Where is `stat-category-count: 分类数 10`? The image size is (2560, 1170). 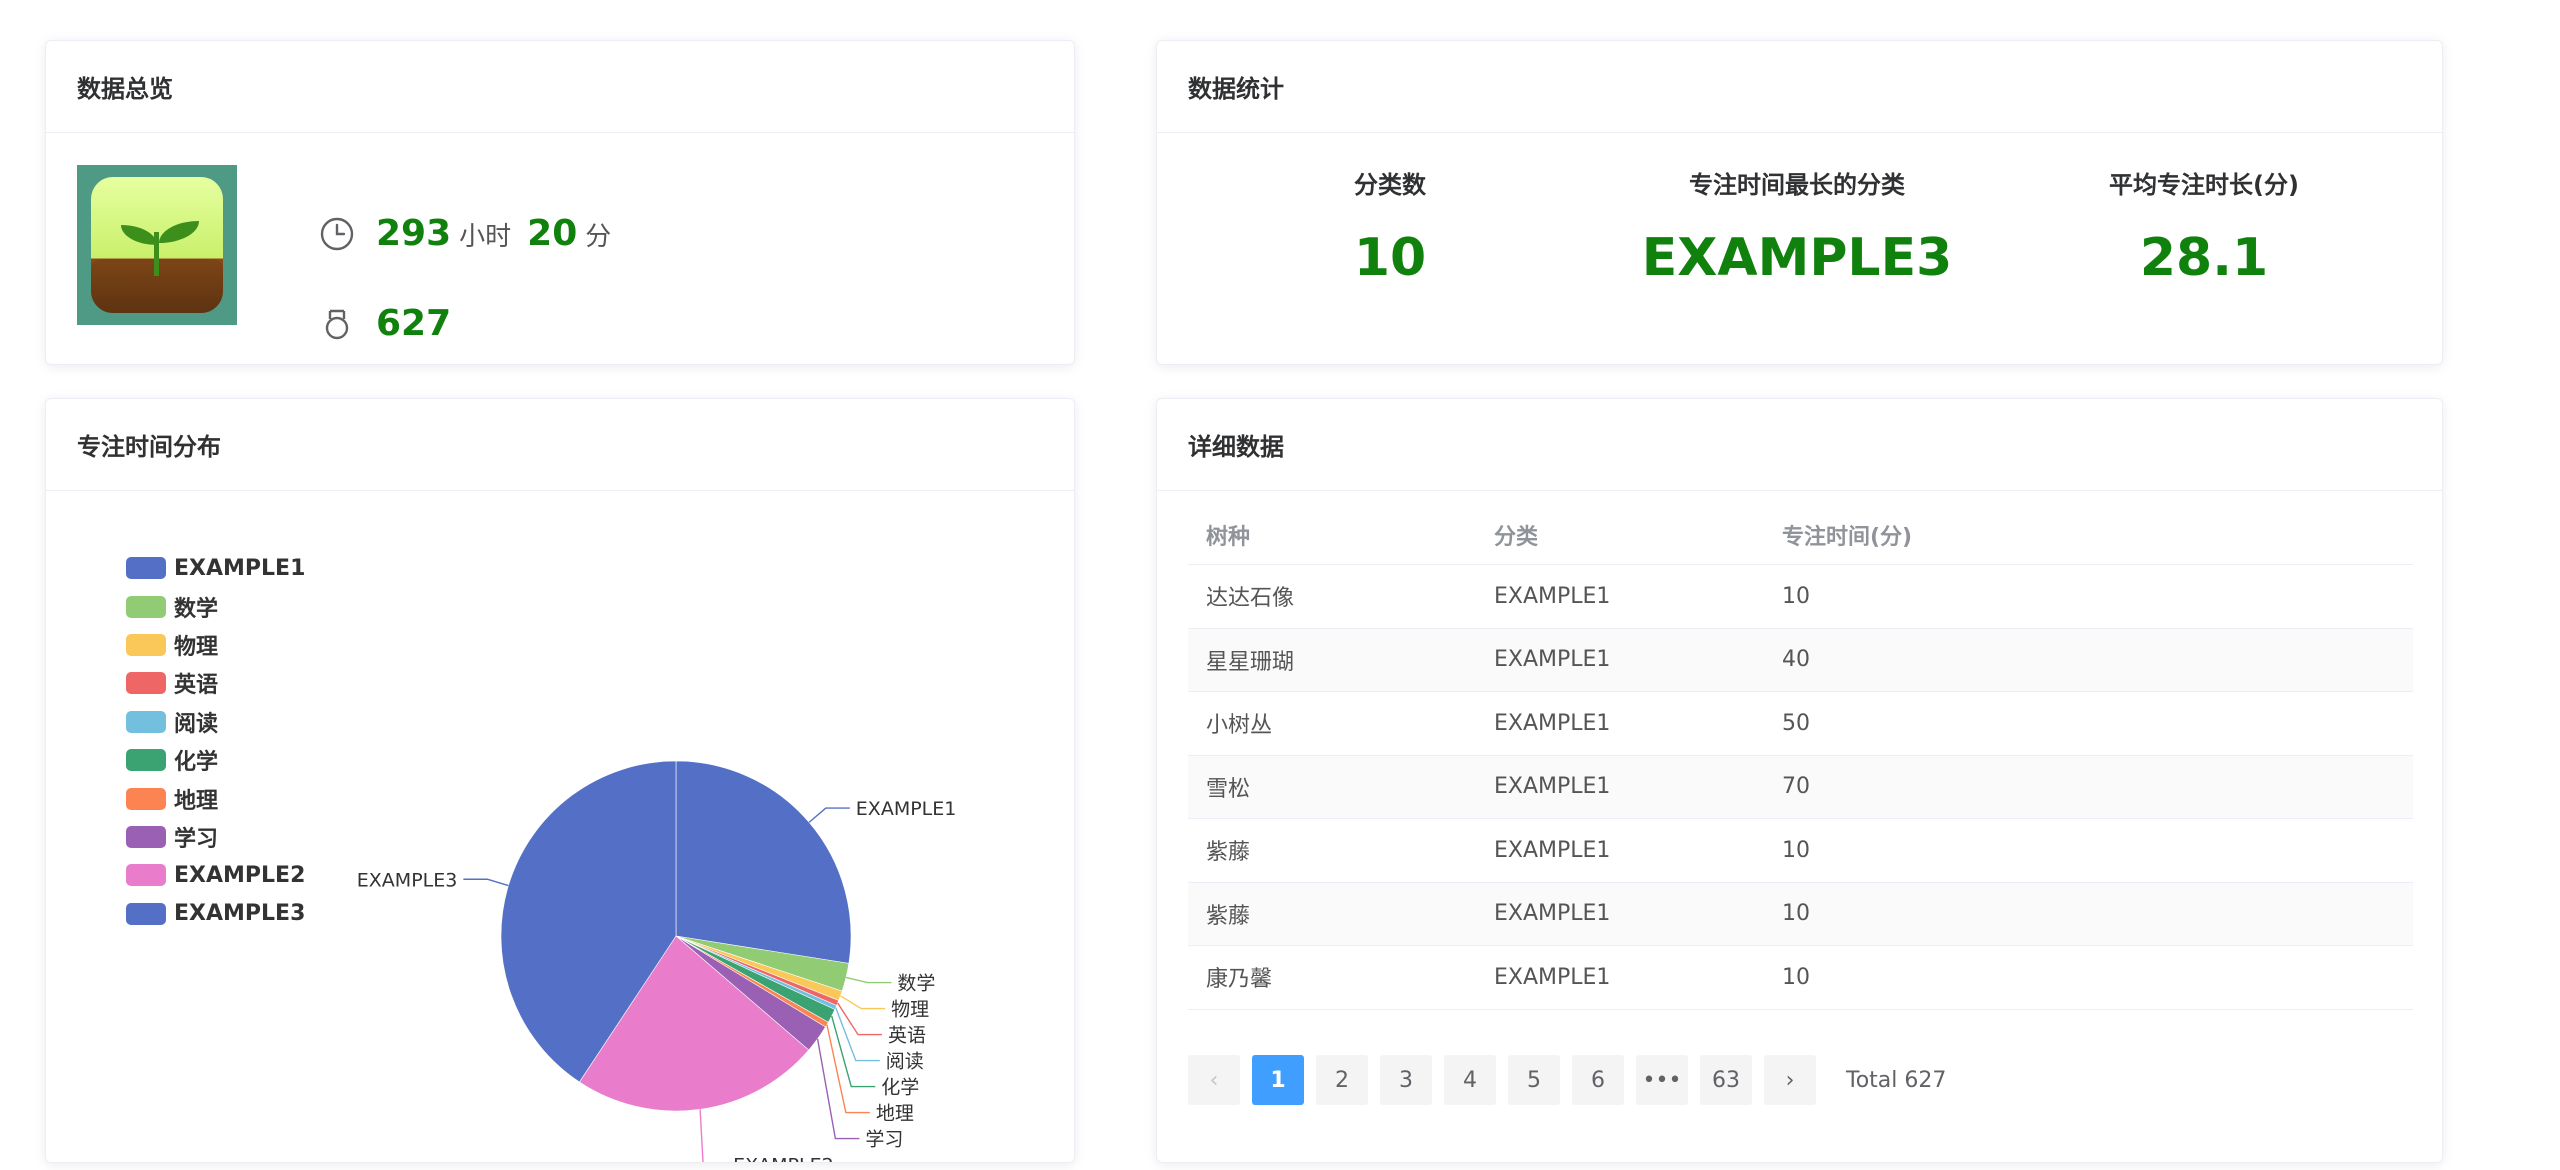 stat-category-count: 分类数 10 is located at coordinates (1390, 226).